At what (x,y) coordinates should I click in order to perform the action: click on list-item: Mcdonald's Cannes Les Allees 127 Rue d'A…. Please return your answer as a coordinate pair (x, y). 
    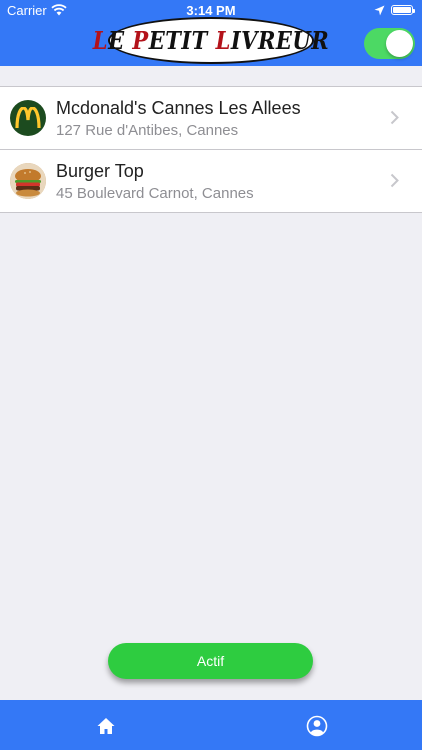
    Looking at the image, I should click on (211, 118).